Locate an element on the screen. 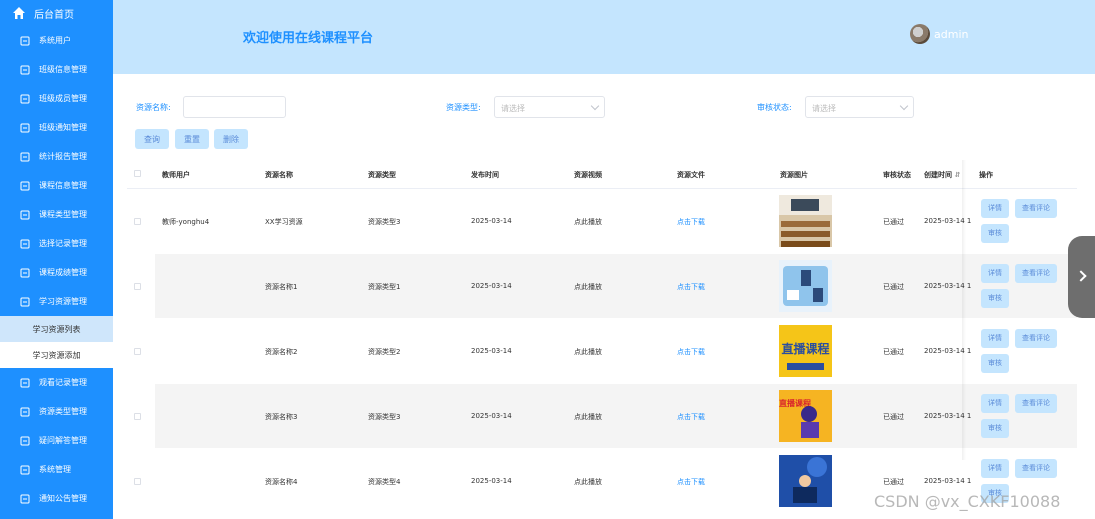 The width and height of the screenshot is (1095, 519). col-actions: 操作 is located at coordinates (986, 175).